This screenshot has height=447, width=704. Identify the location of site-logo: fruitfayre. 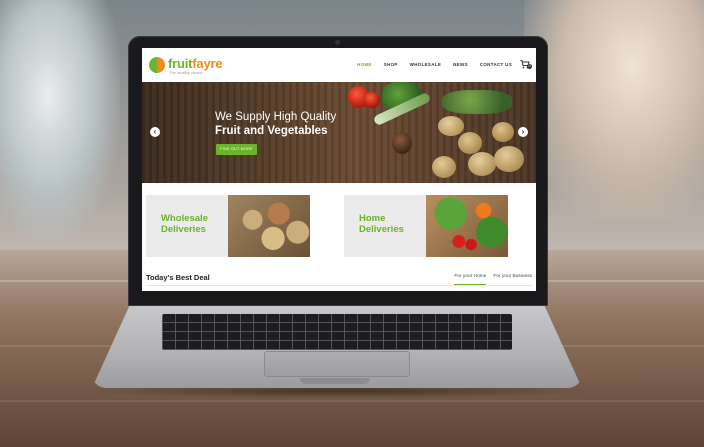
(195, 63).